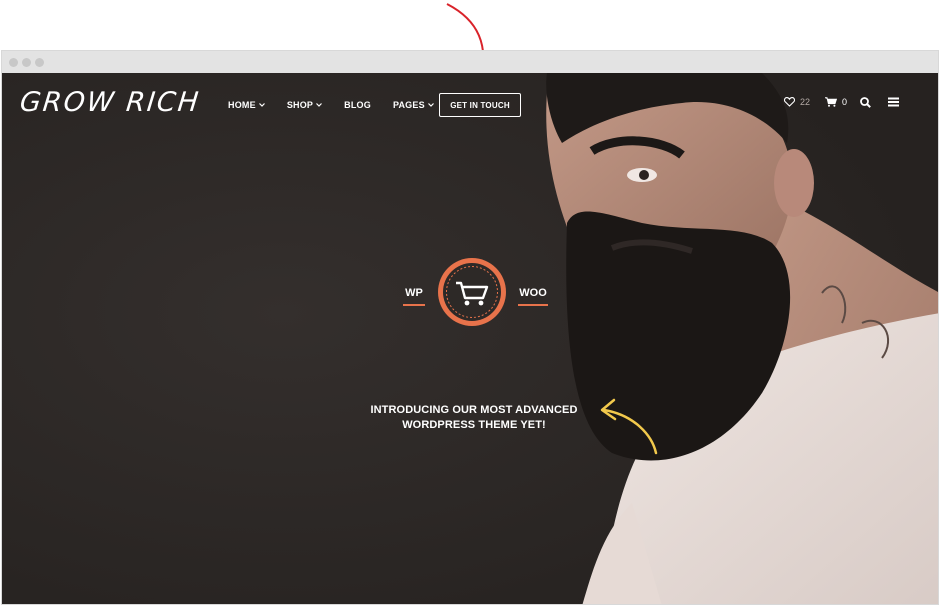 The height and width of the screenshot is (606, 940). What do you see at coordinates (242, 105) in the screenshot?
I see `nav-item-label: HOME` at bounding box center [242, 105].